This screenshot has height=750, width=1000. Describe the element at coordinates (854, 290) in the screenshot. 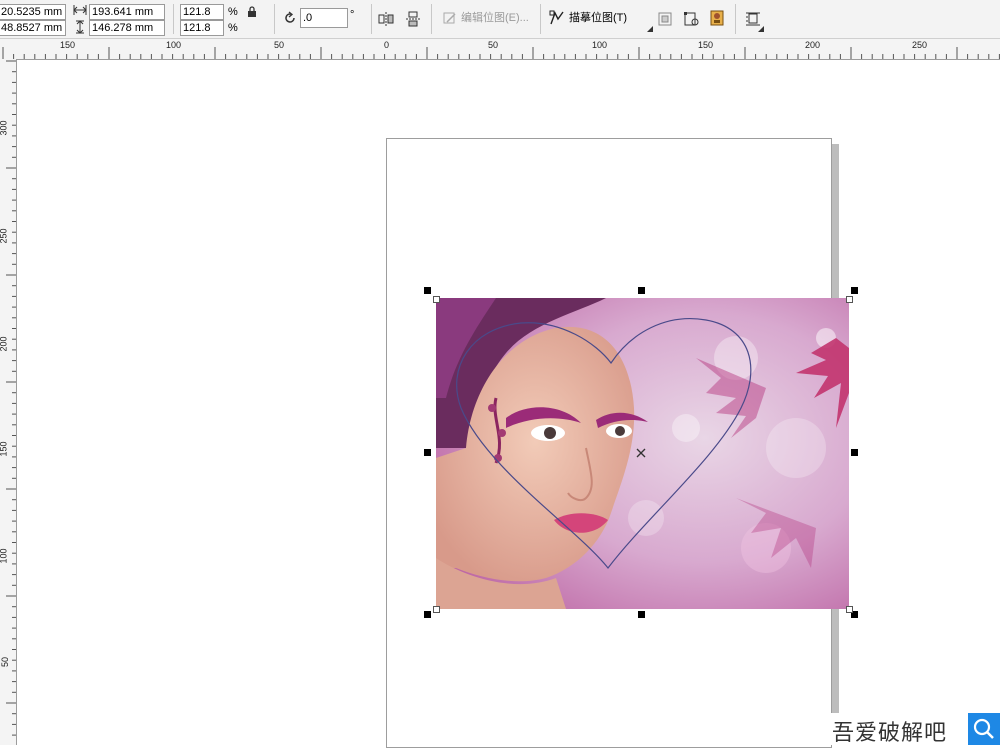

I see `selection-handle-top-right` at that location.